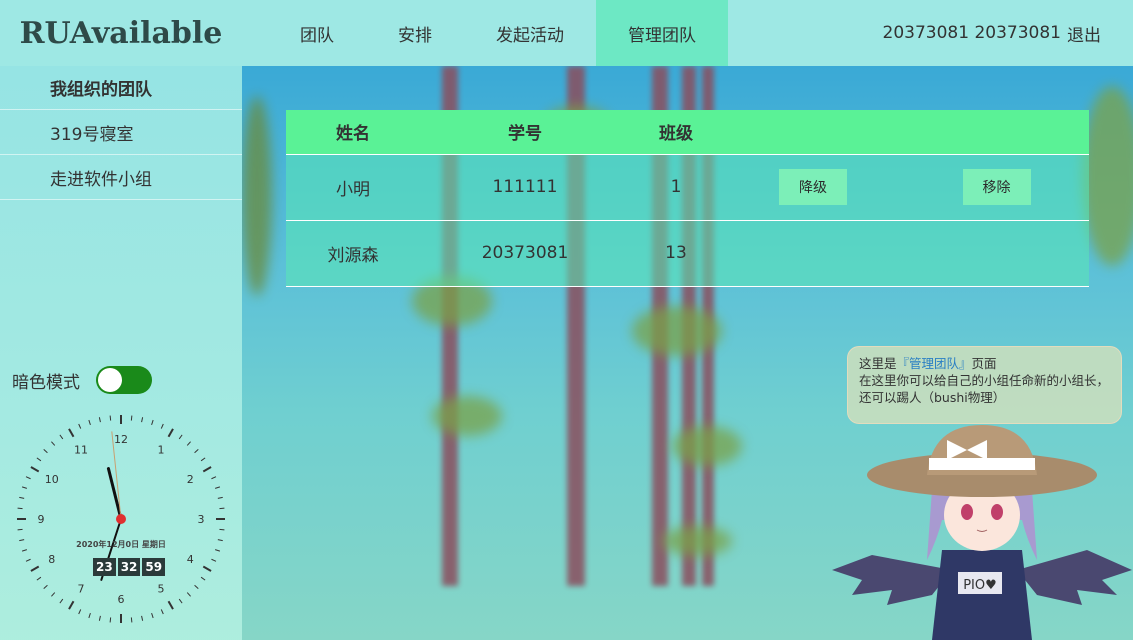  I want to click on cell-student-id: 20373081, so click(525, 253).